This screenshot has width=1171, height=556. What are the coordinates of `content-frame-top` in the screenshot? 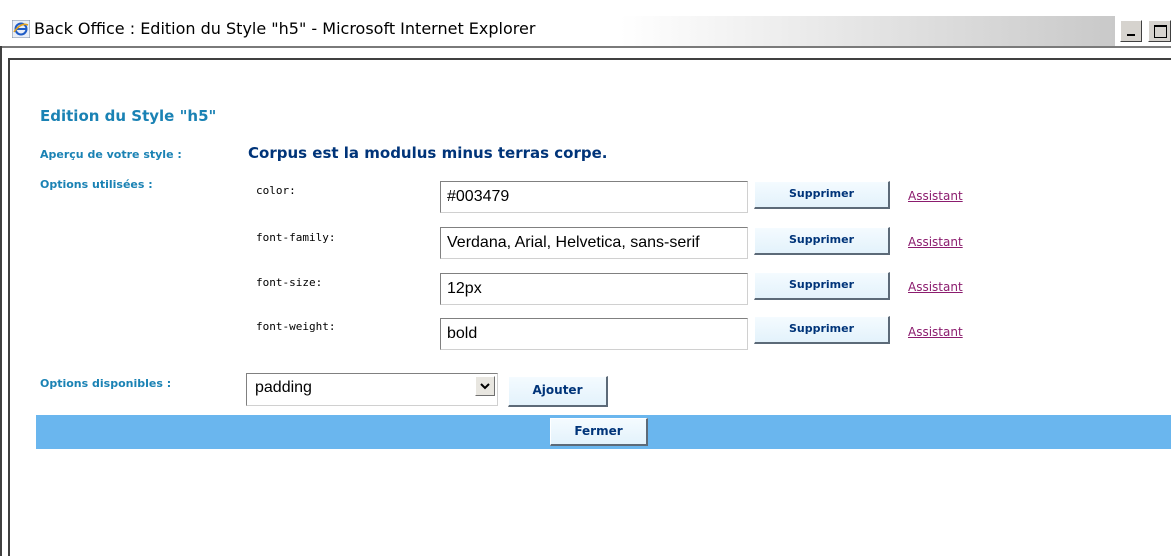 It's located at (589, 59).